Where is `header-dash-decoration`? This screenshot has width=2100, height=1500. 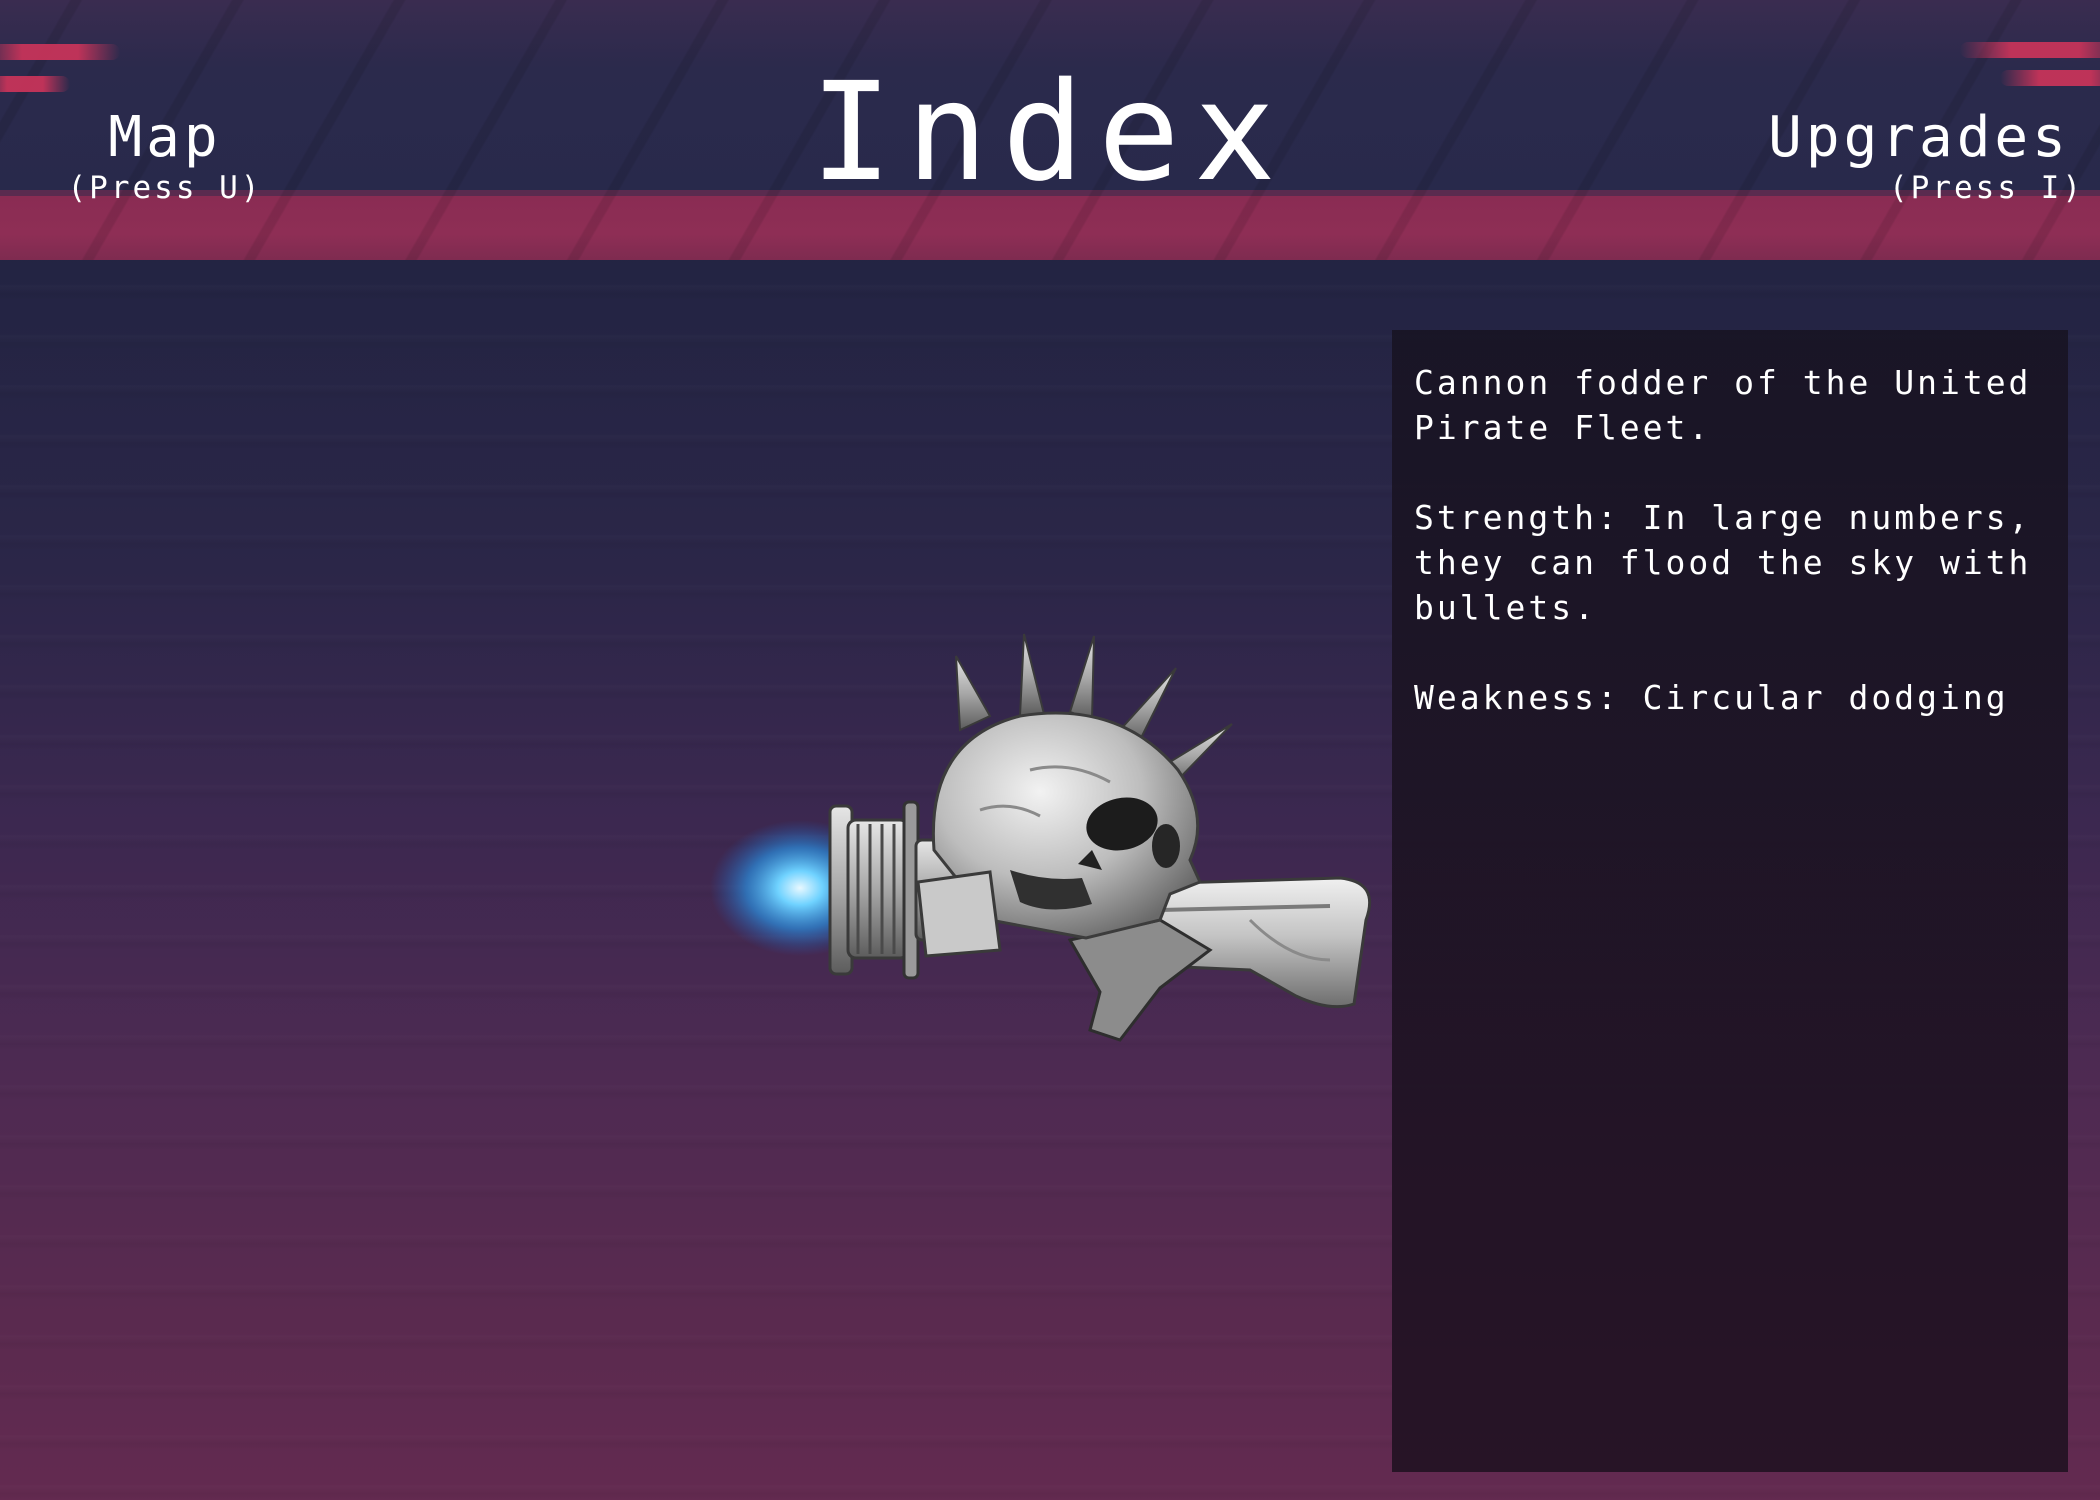 header-dash-decoration is located at coordinates (2030, 50).